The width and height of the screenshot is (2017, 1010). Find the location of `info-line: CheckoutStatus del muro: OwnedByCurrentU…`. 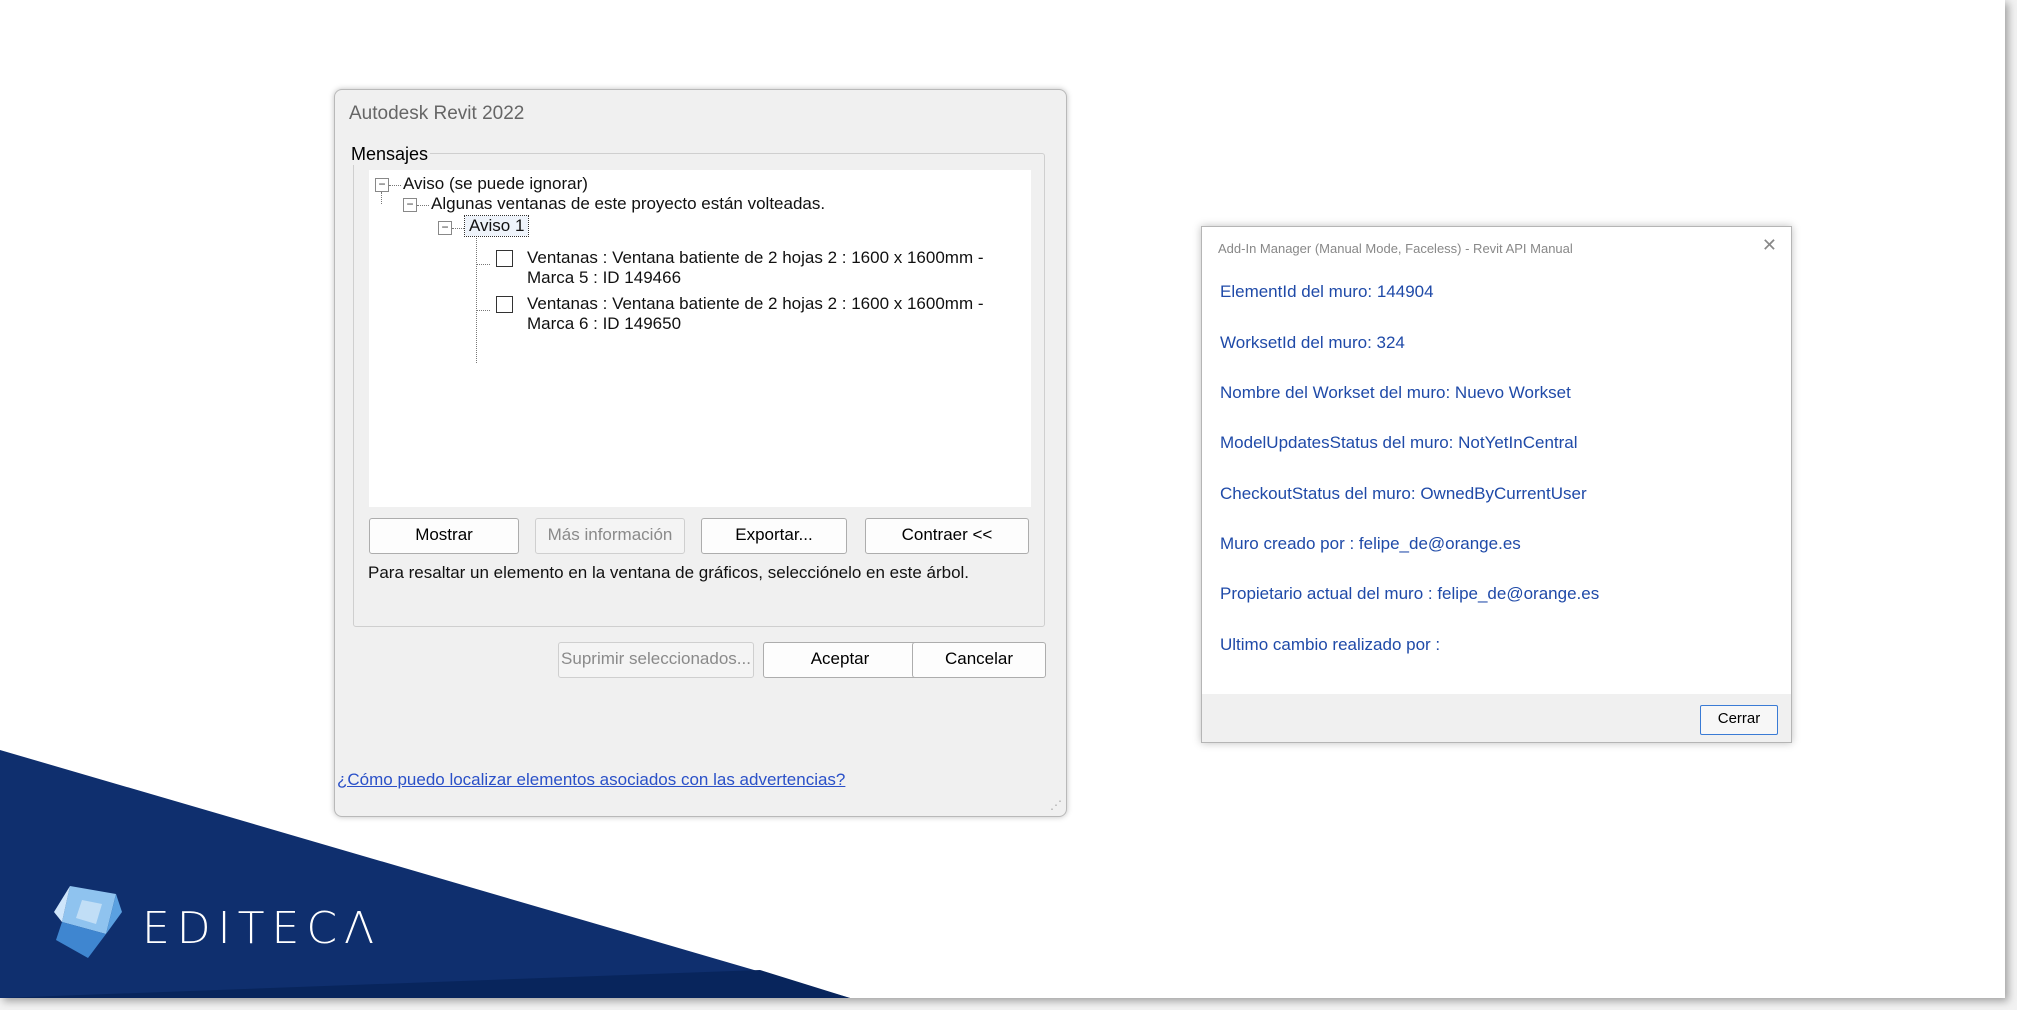

info-line: CheckoutStatus del muro: OwnedByCurrentU… is located at coordinates (1403, 493).